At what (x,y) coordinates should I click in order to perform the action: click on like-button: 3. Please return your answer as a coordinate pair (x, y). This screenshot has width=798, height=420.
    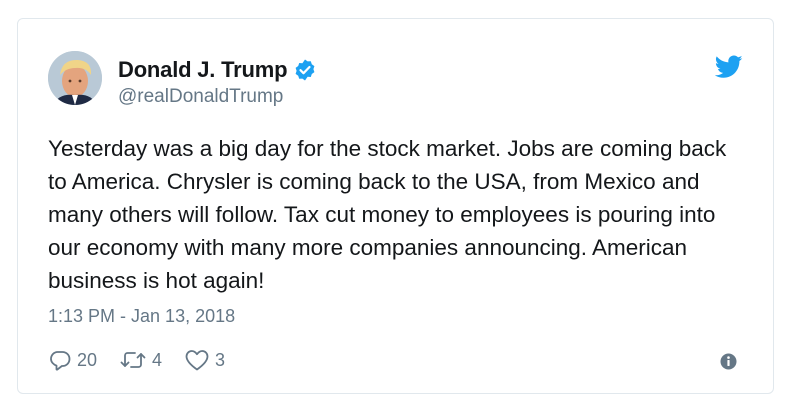
    Looking at the image, I should click on (204, 360).